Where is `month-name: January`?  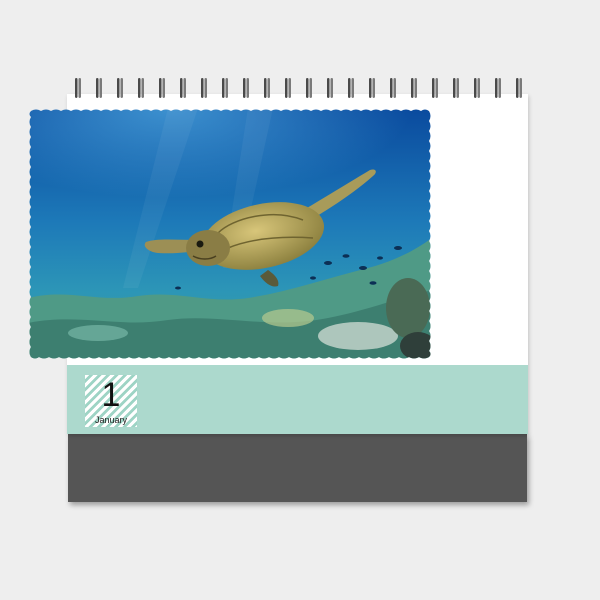 month-name: January is located at coordinates (111, 420).